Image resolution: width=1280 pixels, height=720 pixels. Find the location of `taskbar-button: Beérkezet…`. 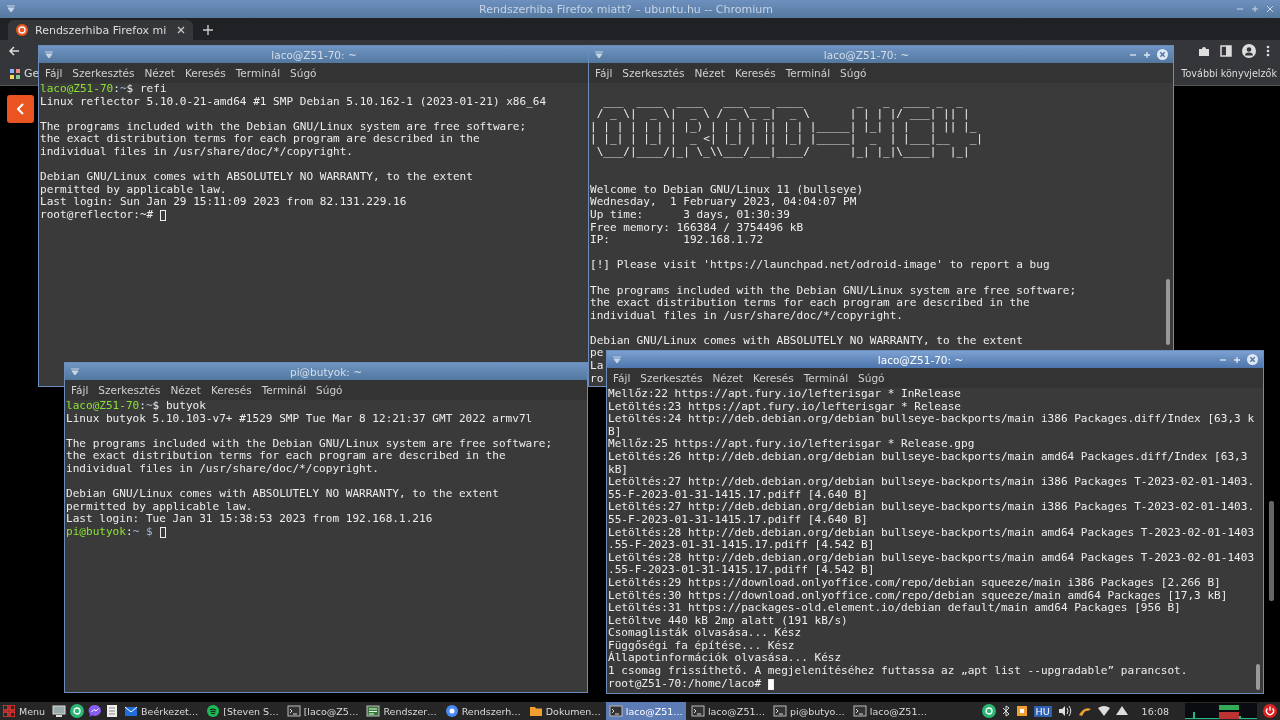

taskbar-button: Beérkezet… is located at coordinates (161, 711).